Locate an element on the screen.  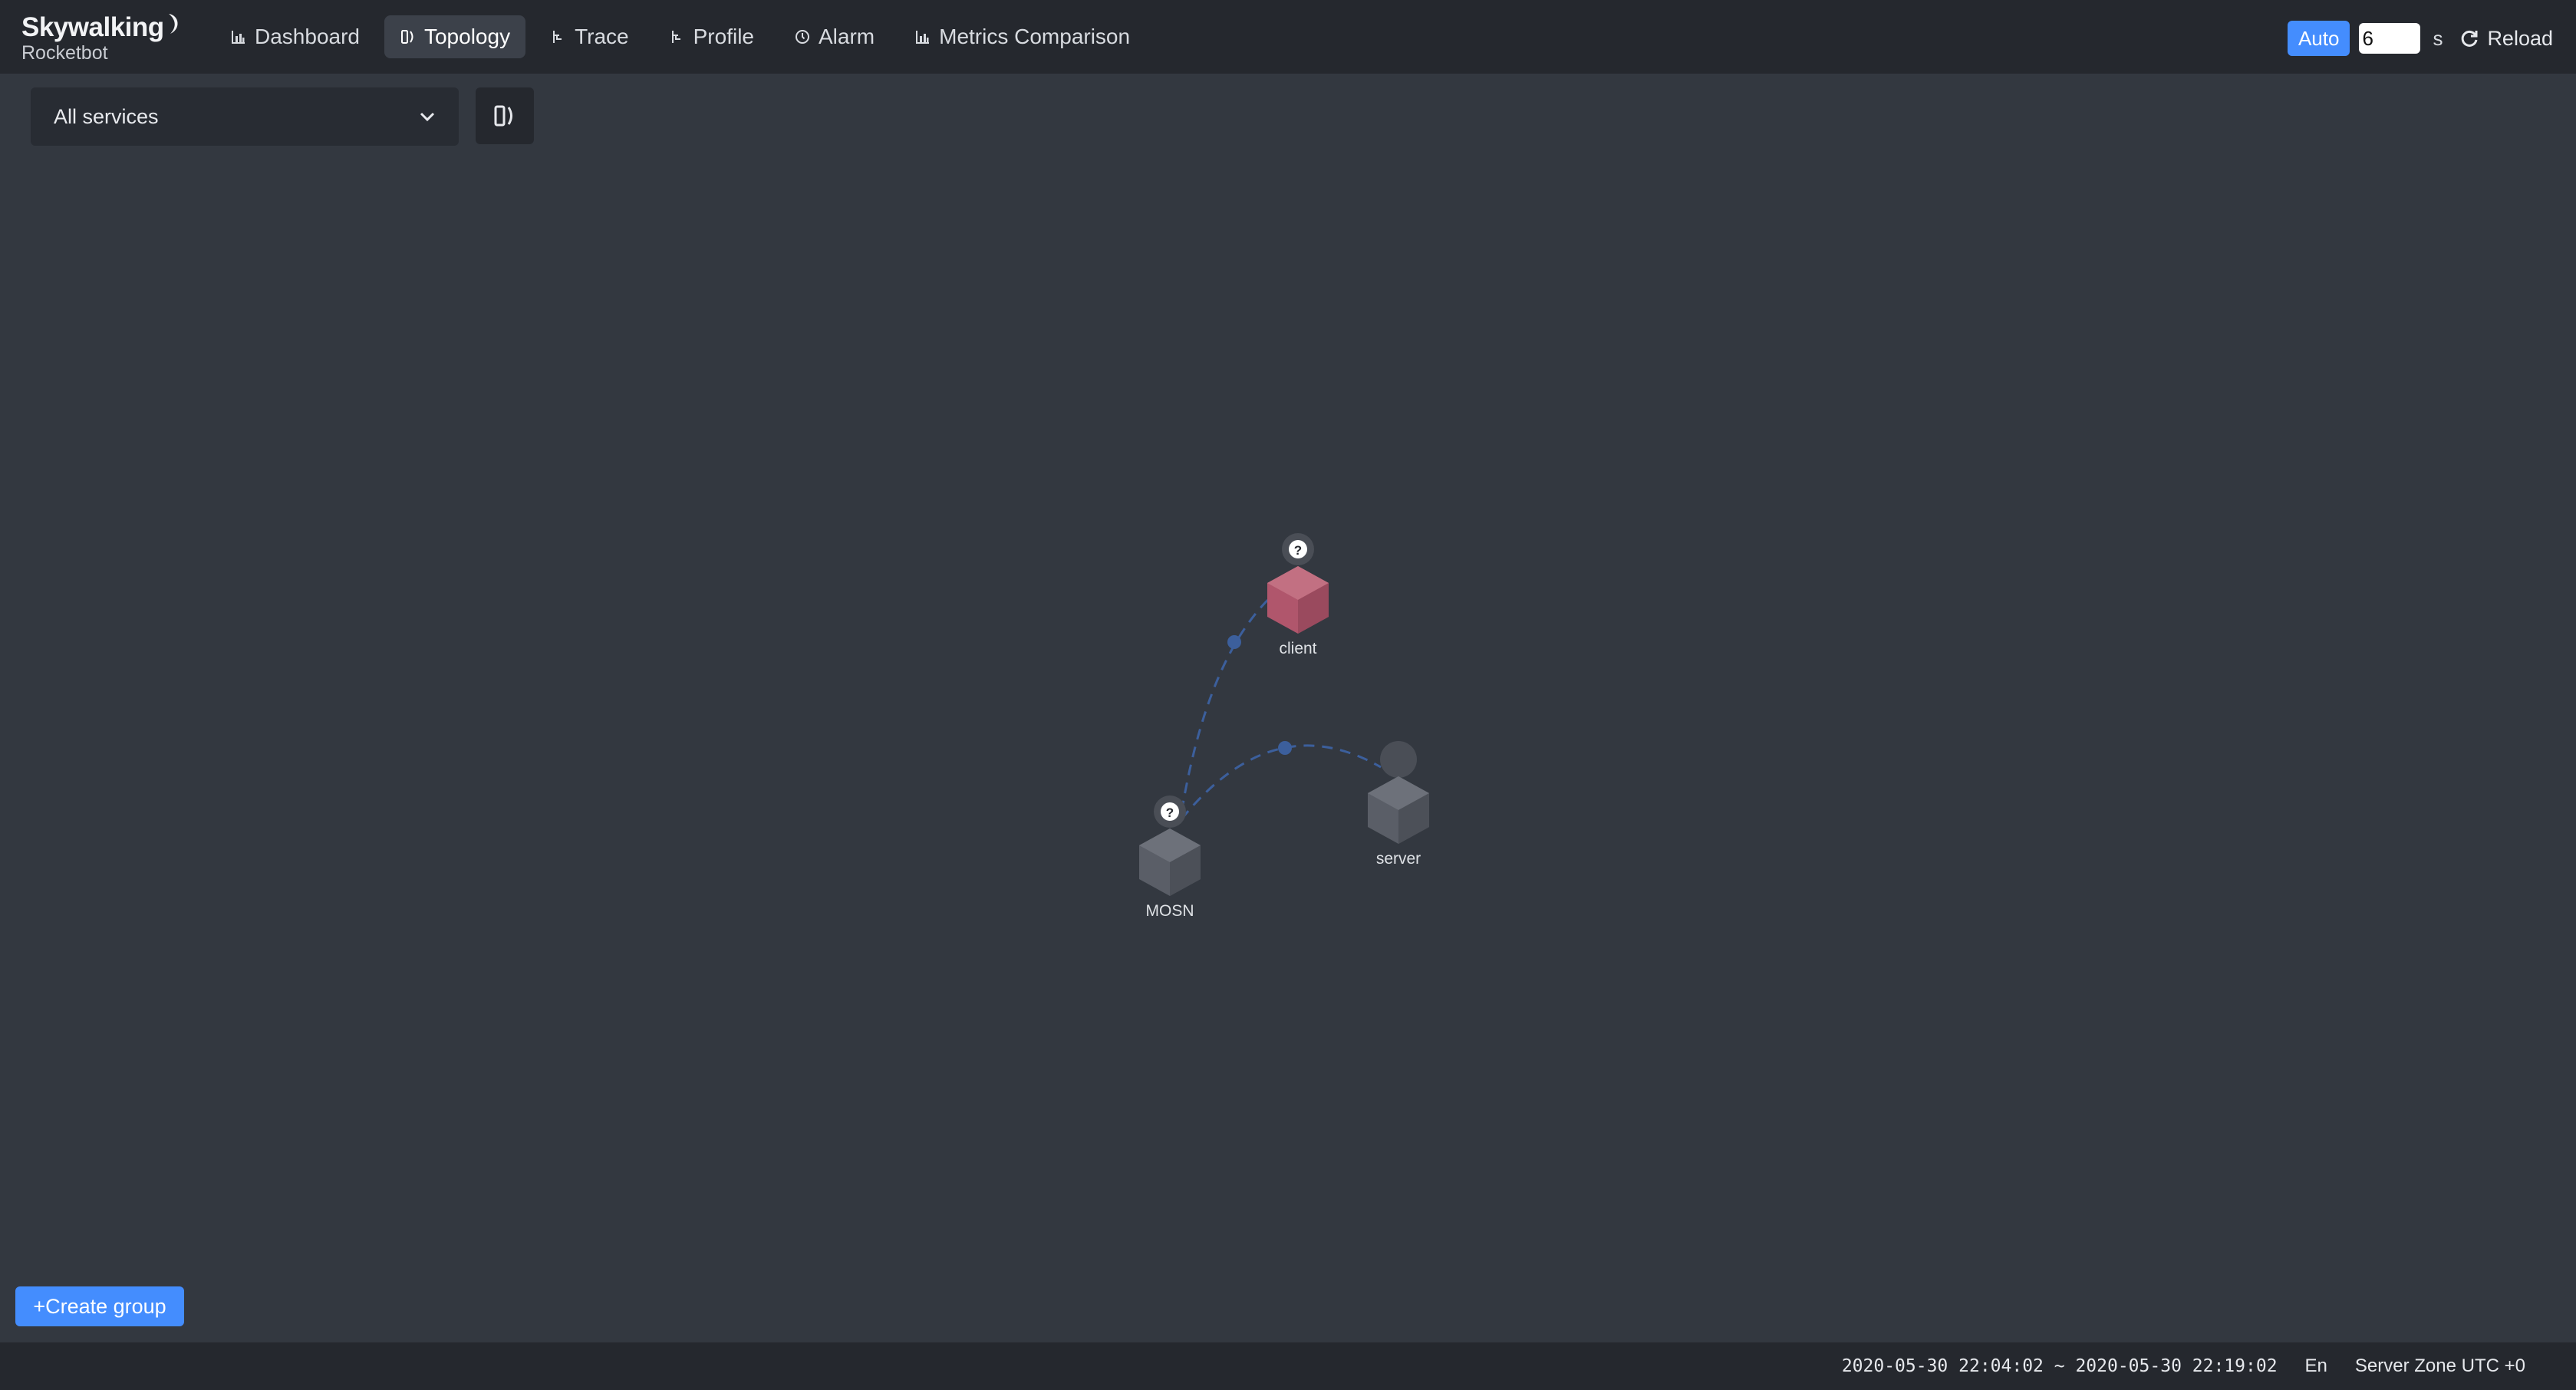
nav-profile-label: Profile is located at coordinates (723, 36).